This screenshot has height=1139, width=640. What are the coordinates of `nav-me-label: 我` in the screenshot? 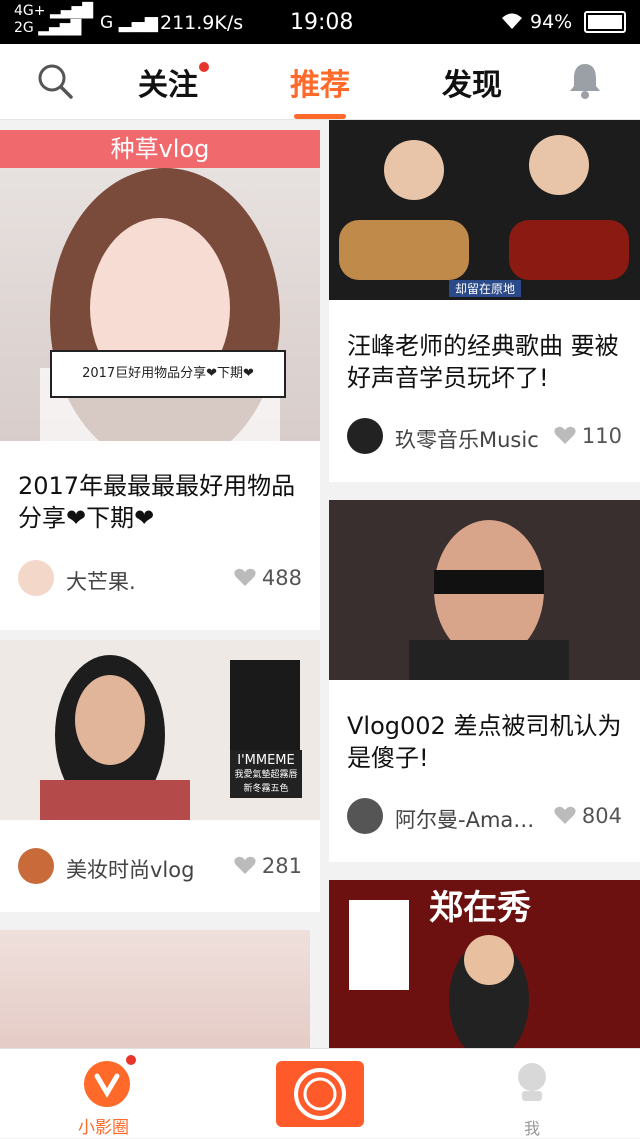 It's located at (532, 1127).